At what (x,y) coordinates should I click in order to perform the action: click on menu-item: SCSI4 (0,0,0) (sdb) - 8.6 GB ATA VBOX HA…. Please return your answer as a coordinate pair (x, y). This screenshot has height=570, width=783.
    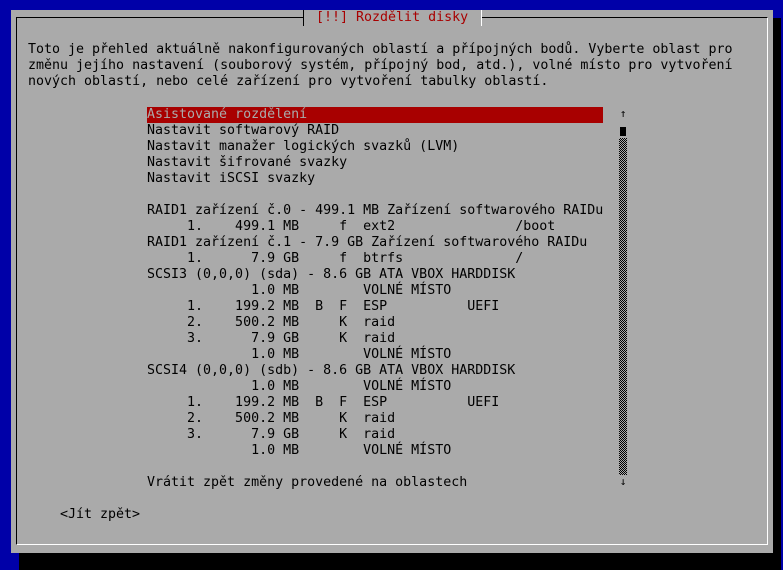
    Looking at the image, I should click on (331, 371).